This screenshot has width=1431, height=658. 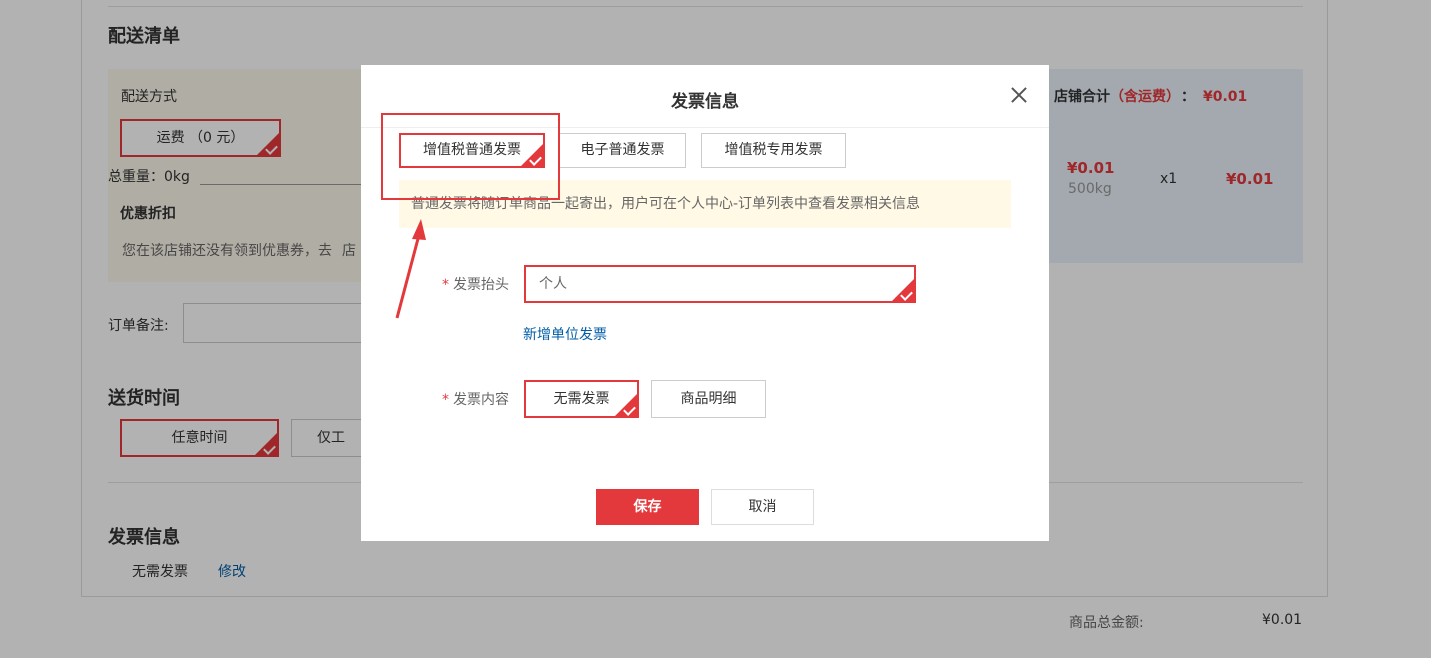 What do you see at coordinates (410, 269) in the screenshot?
I see `annotation-arrow-icon` at bounding box center [410, 269].